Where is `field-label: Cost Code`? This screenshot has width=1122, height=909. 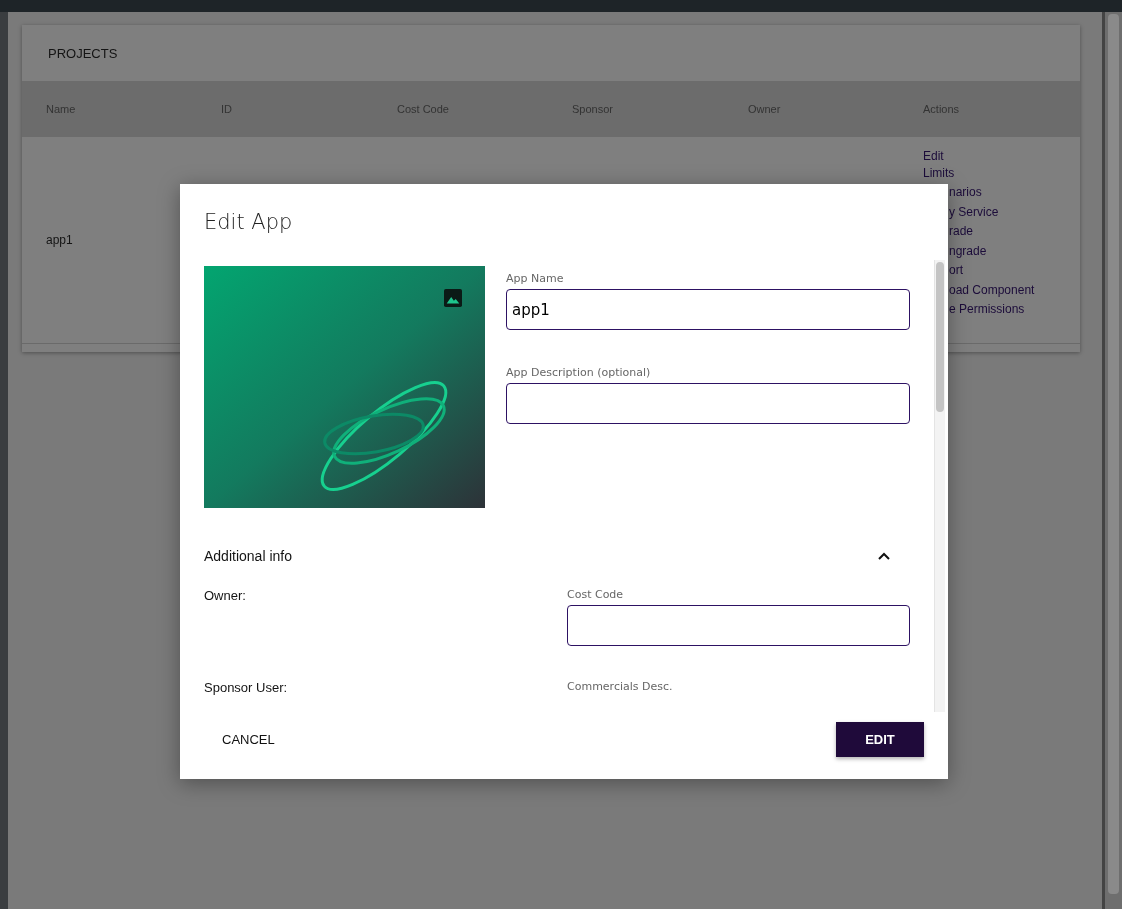 field-label: Cost Code is located at coordinates (596, 594).